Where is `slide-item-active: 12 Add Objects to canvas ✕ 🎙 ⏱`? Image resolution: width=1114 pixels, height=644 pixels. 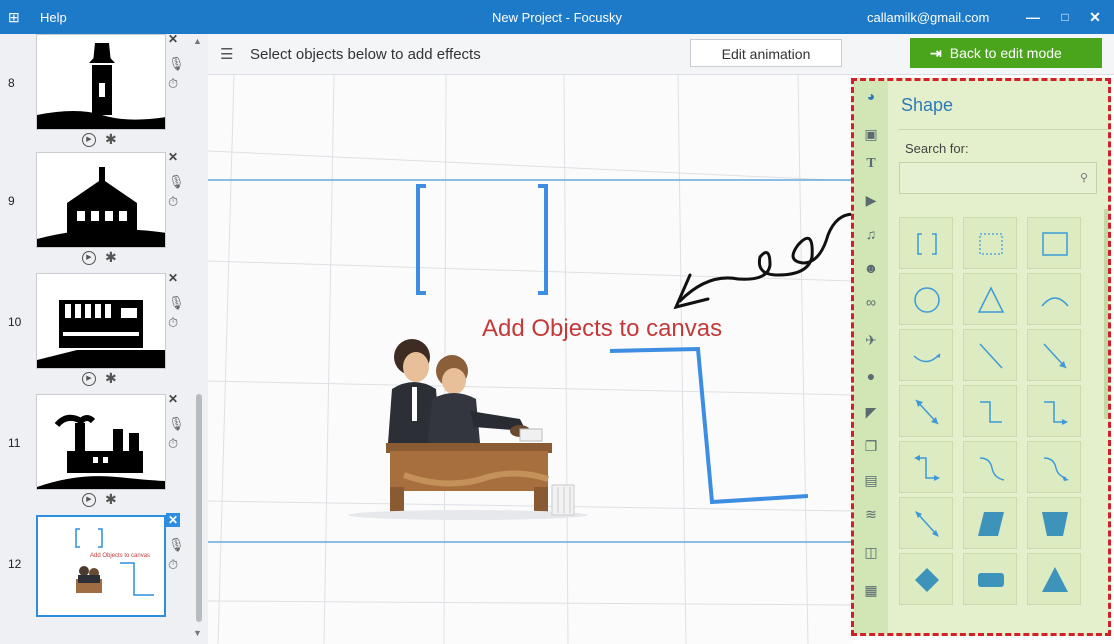 slide-item-active: 12 Add Objects to canvas ✕ 🎙 ⏱ is located at coordinates (95, 574).